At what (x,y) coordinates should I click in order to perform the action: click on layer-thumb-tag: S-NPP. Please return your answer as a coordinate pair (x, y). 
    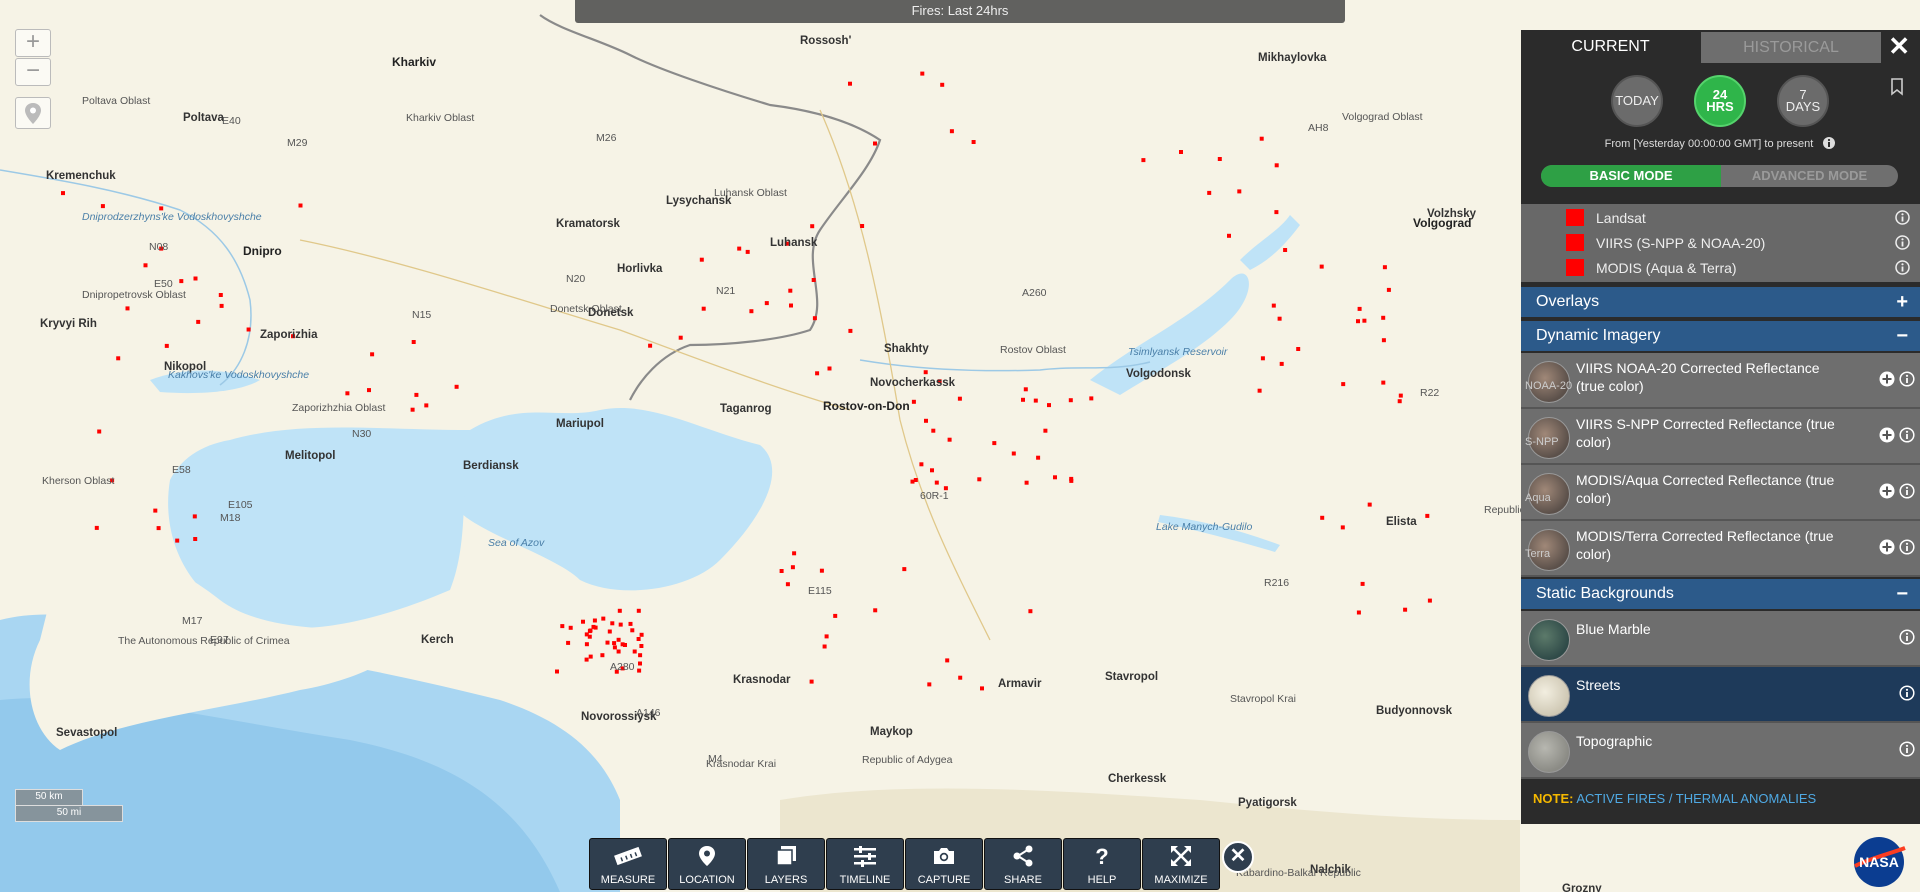
    Looking at the image, I should click on (1542, 442).